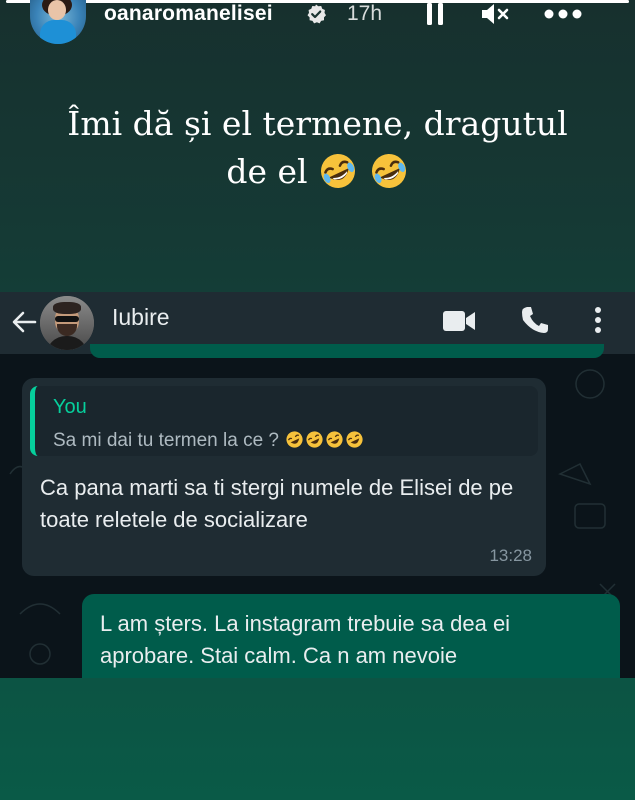  Describe the element at coordinates (563, 14) in the screenshot. I see `more-icon` at that location.